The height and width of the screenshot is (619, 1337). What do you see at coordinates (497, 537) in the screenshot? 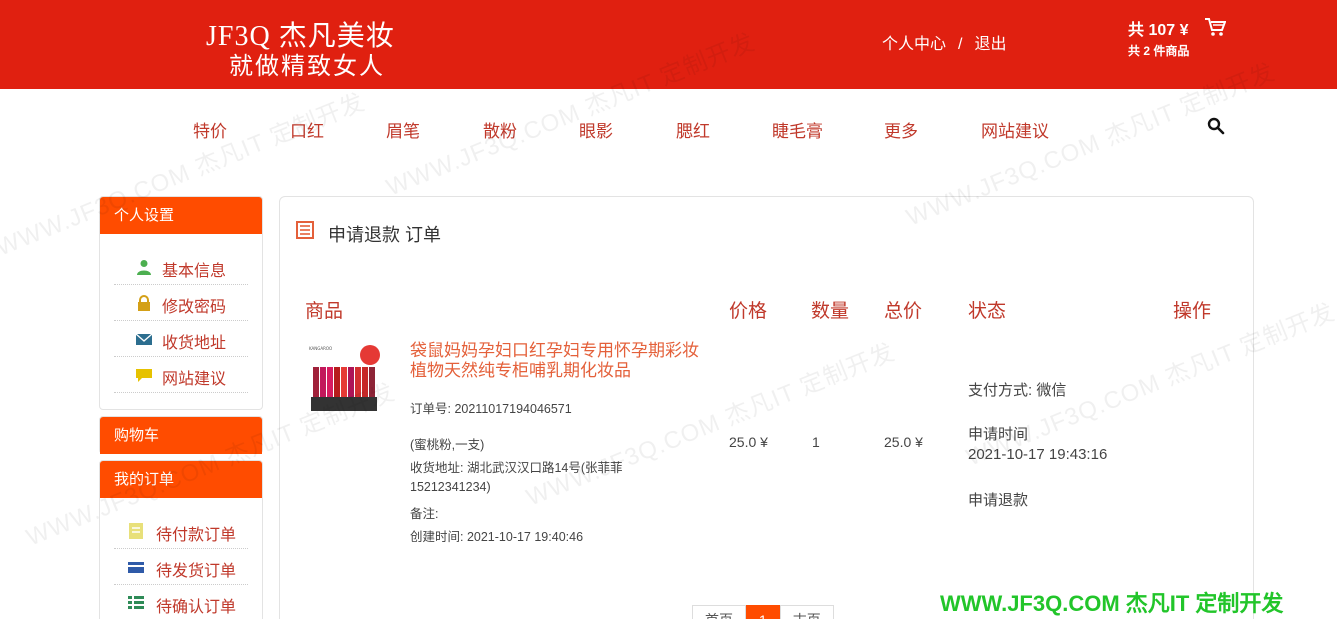
I see `order-created-time: 创建时间: 2021-10-17 19:40:46` at bounding box center [497, 537].